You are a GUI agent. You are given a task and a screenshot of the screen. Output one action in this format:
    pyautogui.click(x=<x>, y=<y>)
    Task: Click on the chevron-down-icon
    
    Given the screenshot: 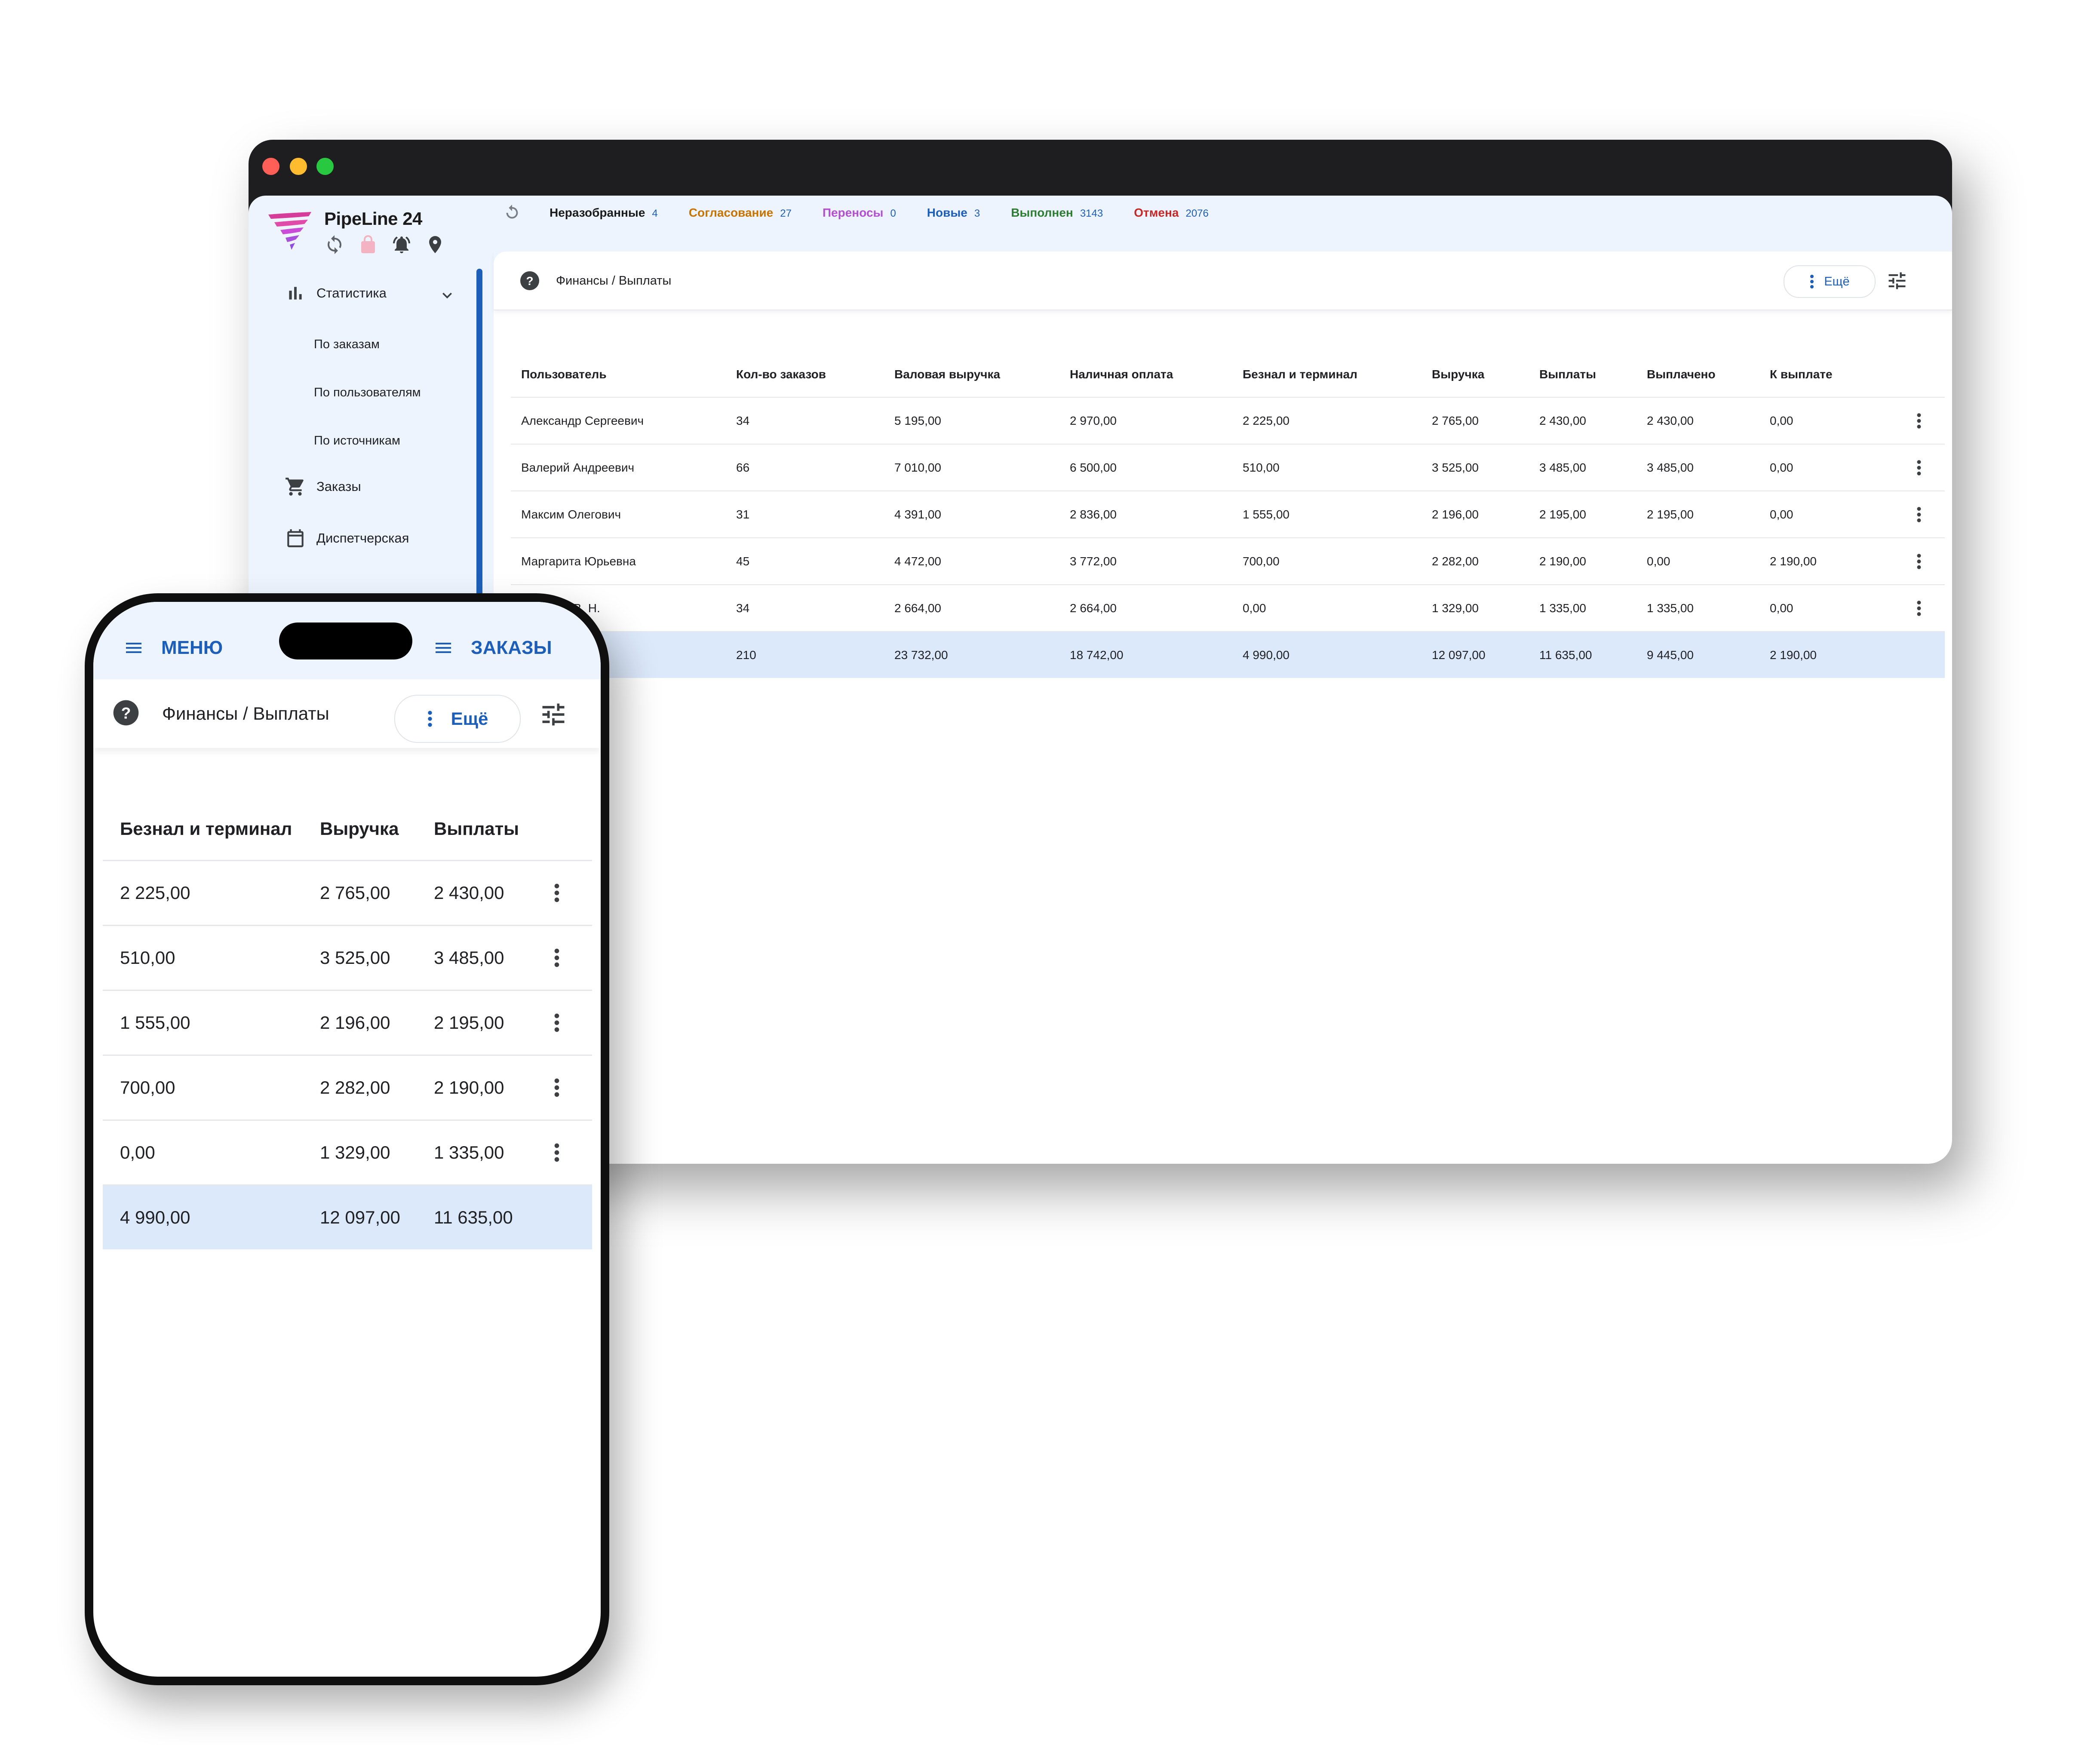 What is the action you would take?
    pyautogui.click(x=447, y=295)
    